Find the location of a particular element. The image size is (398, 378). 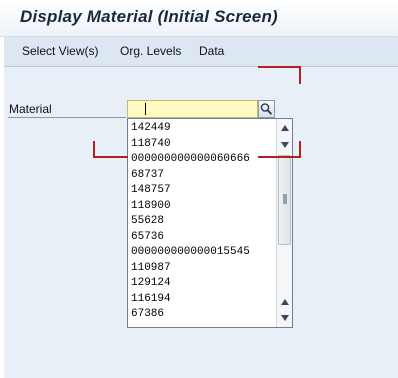

list-item: 116194 is located at coordinates (202, 300).